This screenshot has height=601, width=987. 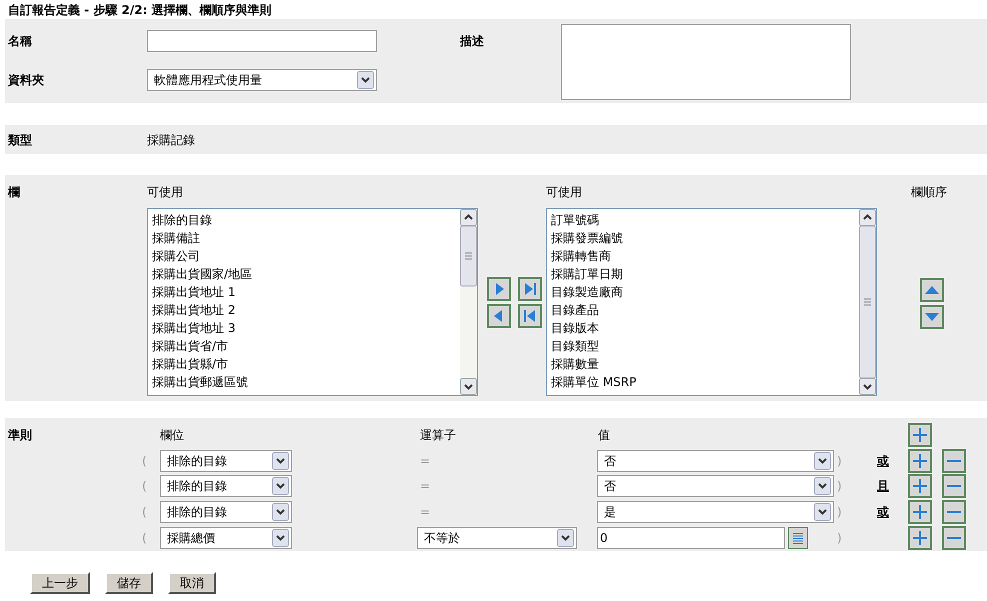 I want to click on action-button: 取消, so click(x=192, y=583).